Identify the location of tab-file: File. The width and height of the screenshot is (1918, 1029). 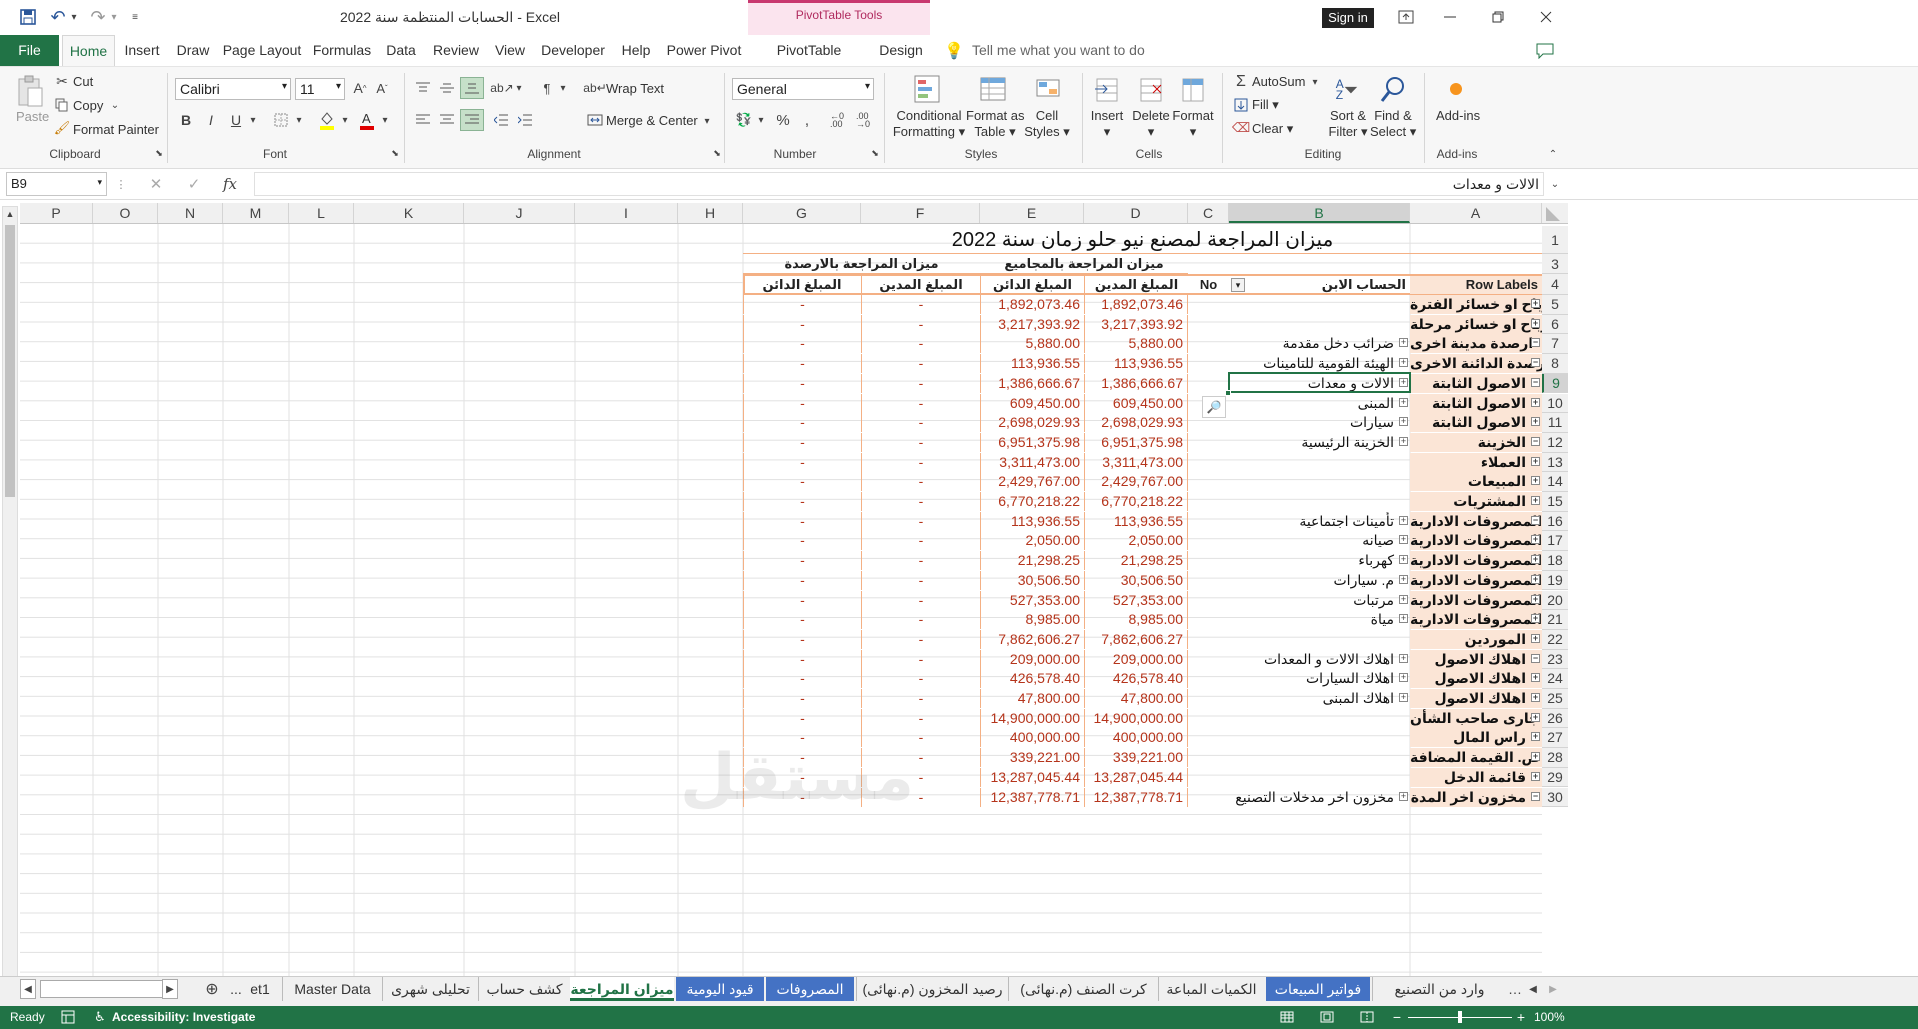
(29, 50).